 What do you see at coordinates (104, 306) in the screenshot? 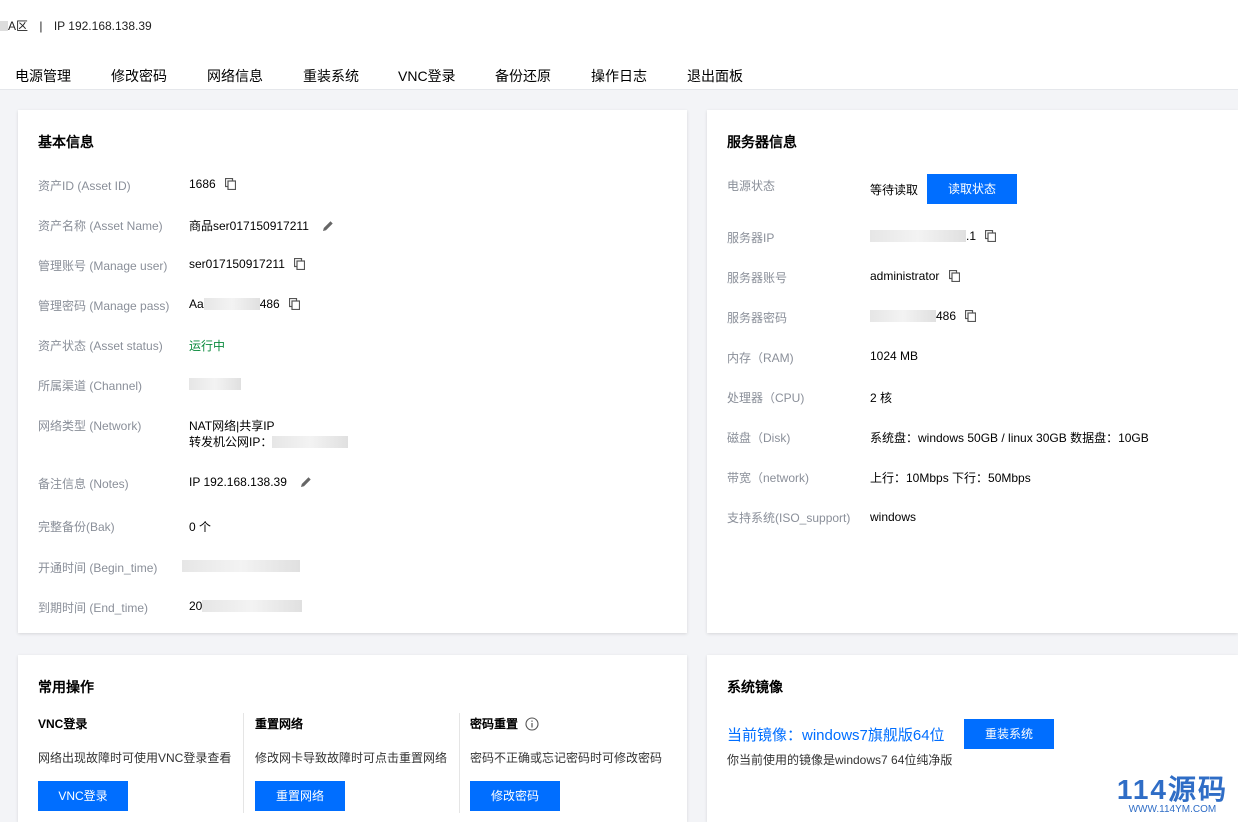
I see `manage-pass-label: 管理密码 (Manage pass)` at bounding box center [104, 306].